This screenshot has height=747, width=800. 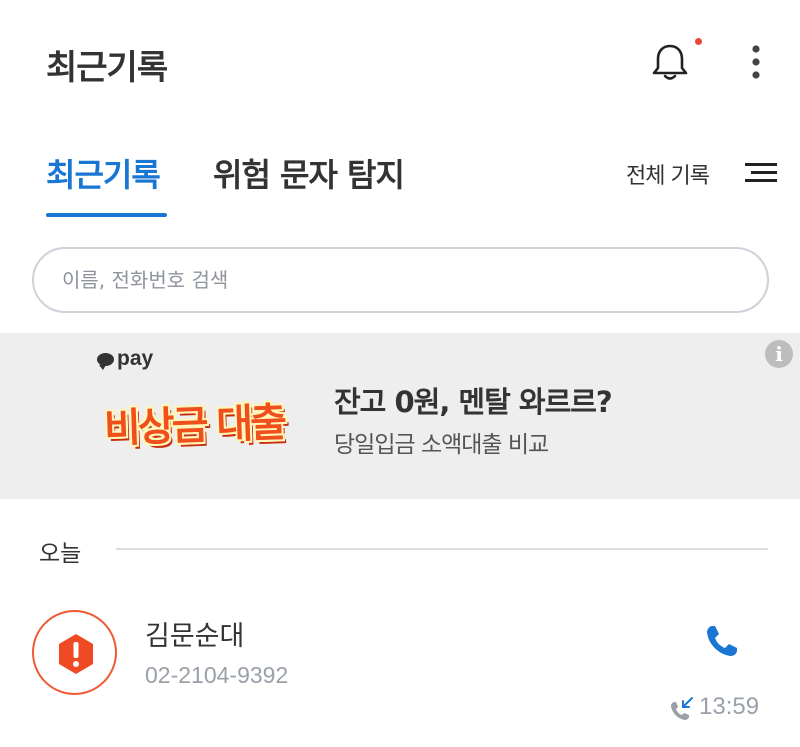 I want to click on menu-lines-icon, so click(x=761, y=173).